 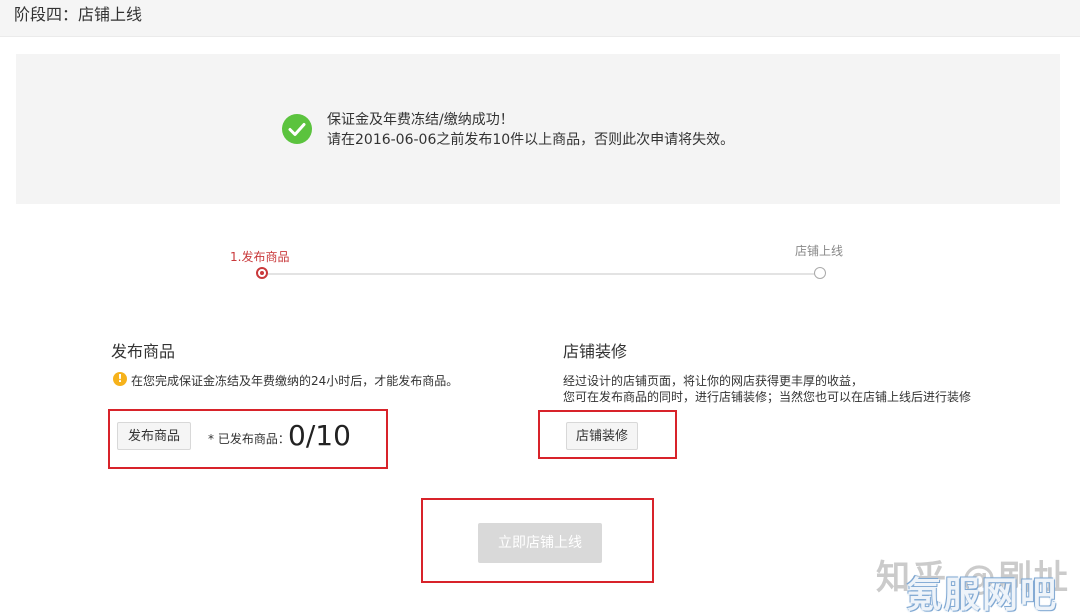 I want to click on step-dot-go-live, so click(x=820, y=273).